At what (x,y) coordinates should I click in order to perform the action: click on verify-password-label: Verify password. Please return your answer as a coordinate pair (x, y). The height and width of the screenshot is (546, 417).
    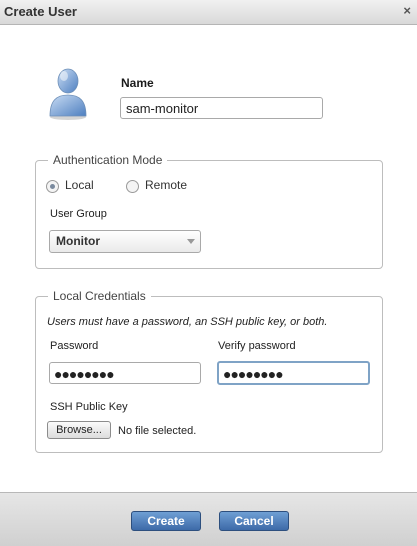
    Looking at the image, I should click on (257, 346).